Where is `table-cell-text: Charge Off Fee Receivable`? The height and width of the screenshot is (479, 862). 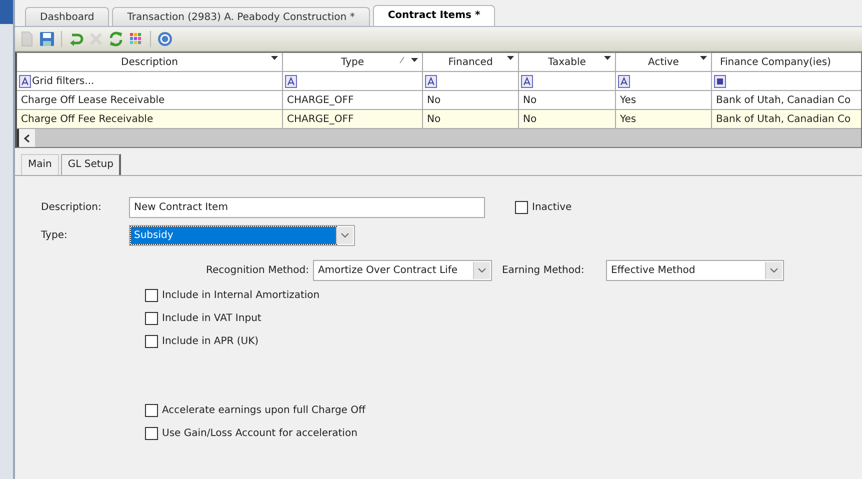
table-cell-text: Charge Off Fee Receivable is located at coordinates (87, 119).